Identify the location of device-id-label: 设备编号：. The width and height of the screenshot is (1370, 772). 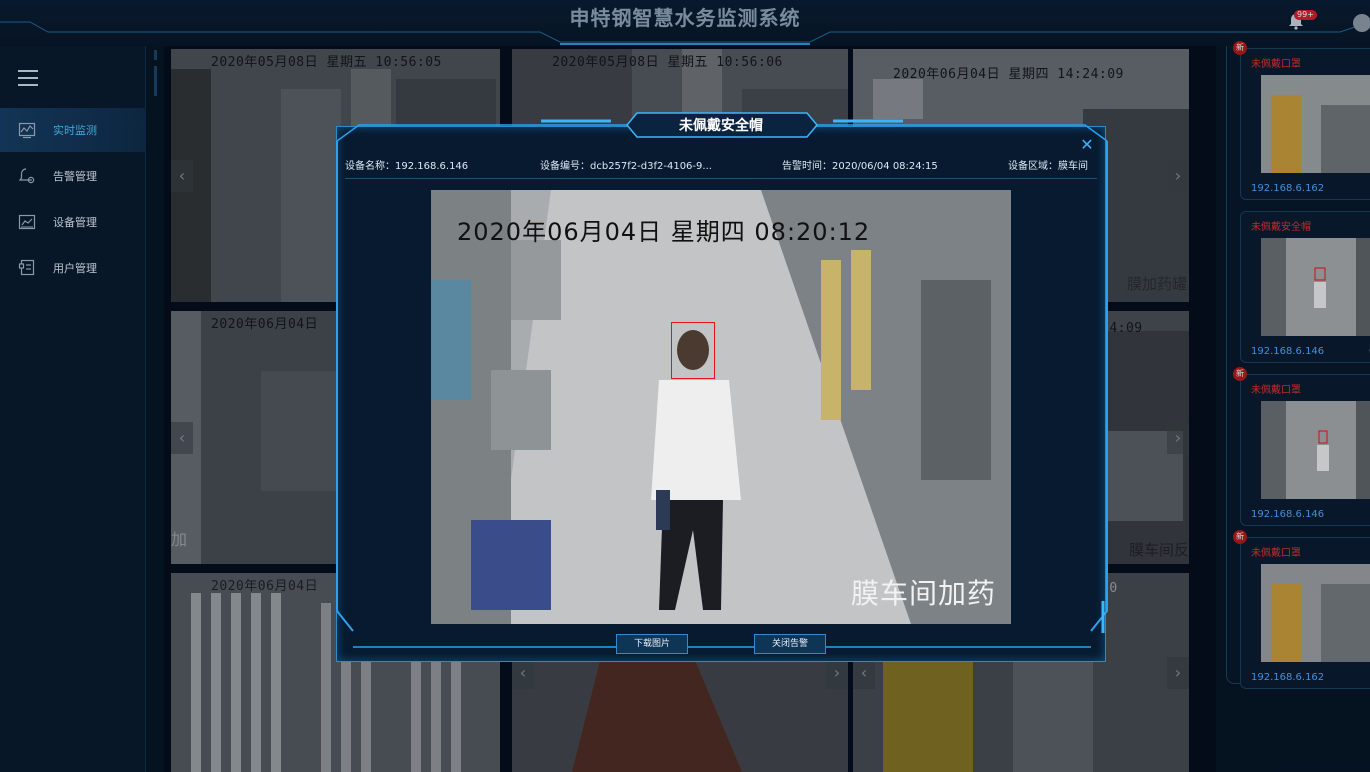
(565, 166).